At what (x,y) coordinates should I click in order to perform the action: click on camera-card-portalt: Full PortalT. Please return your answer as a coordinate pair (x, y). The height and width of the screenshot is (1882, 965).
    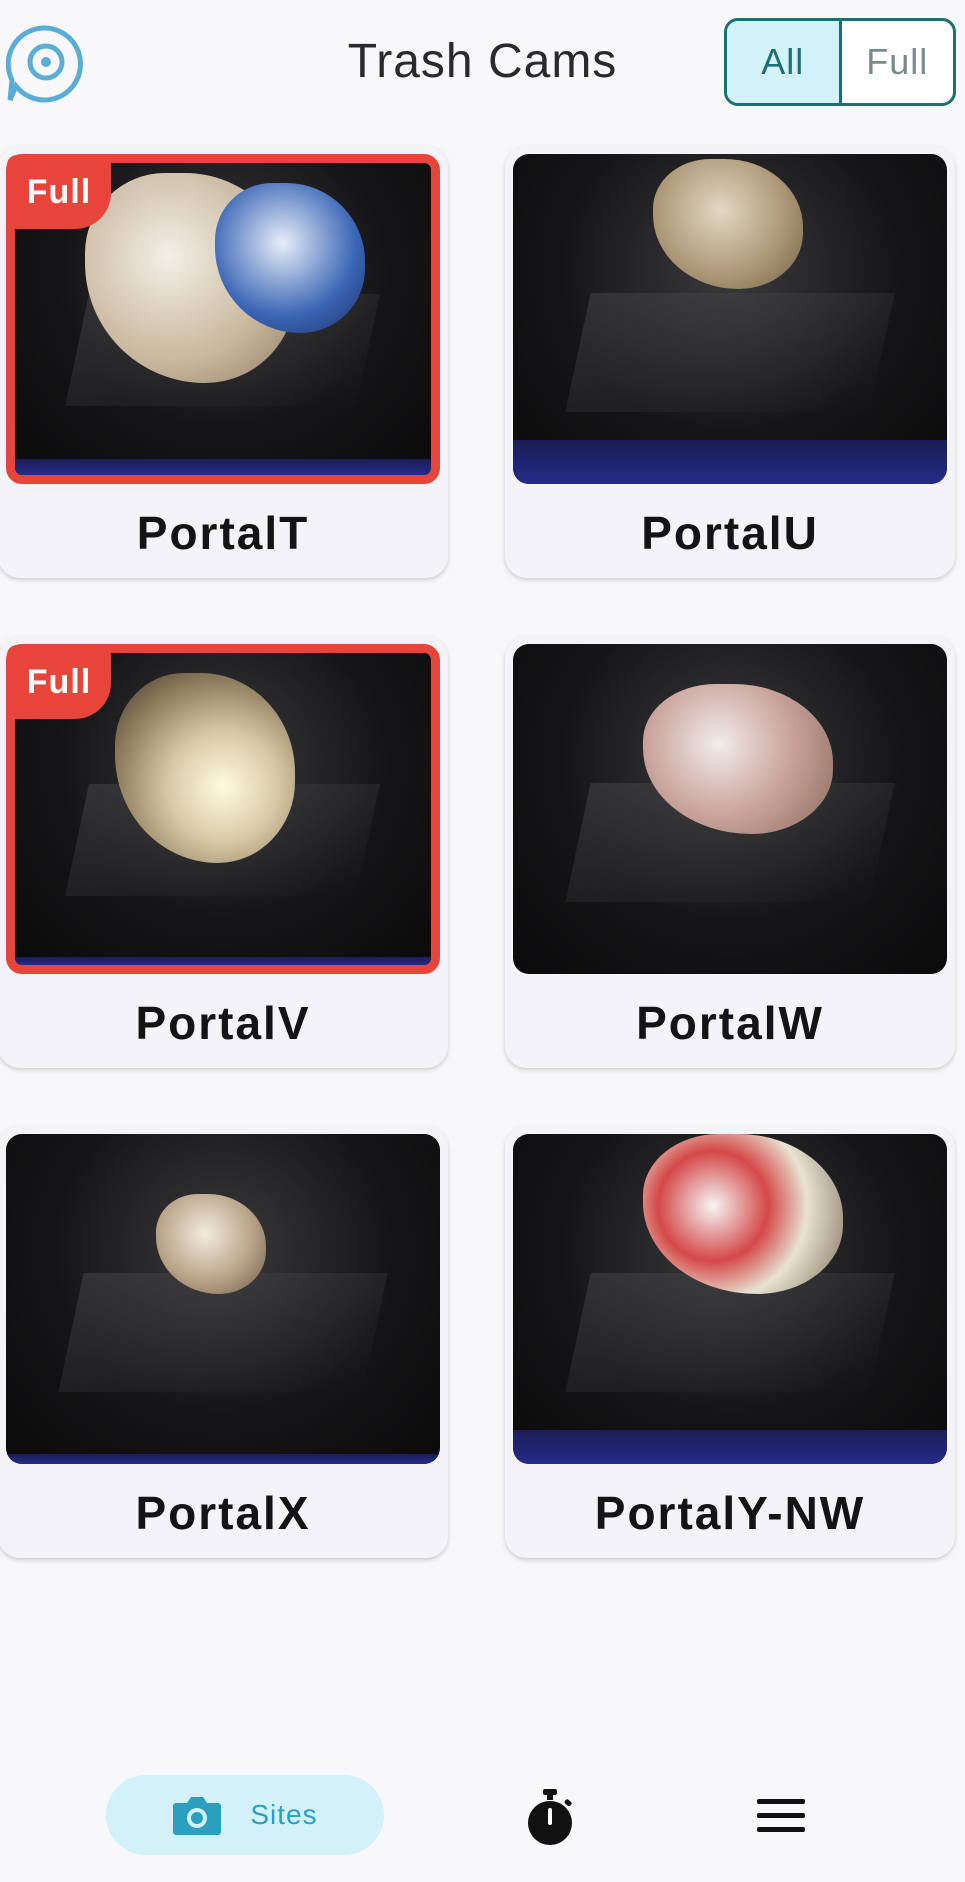
    Looking at the image, I should click on (224, 362).